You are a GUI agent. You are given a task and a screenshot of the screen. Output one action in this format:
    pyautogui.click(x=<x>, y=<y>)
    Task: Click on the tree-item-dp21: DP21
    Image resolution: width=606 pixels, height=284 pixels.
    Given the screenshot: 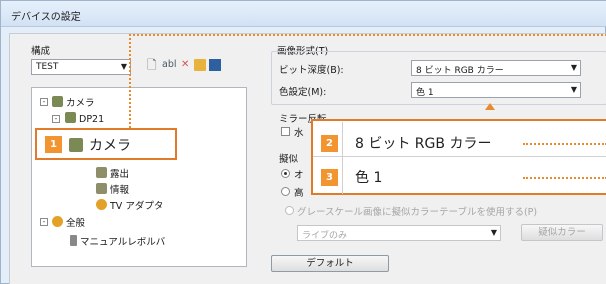 What is the action you would take?
    pyautogui.click(x=84, y=118)
    